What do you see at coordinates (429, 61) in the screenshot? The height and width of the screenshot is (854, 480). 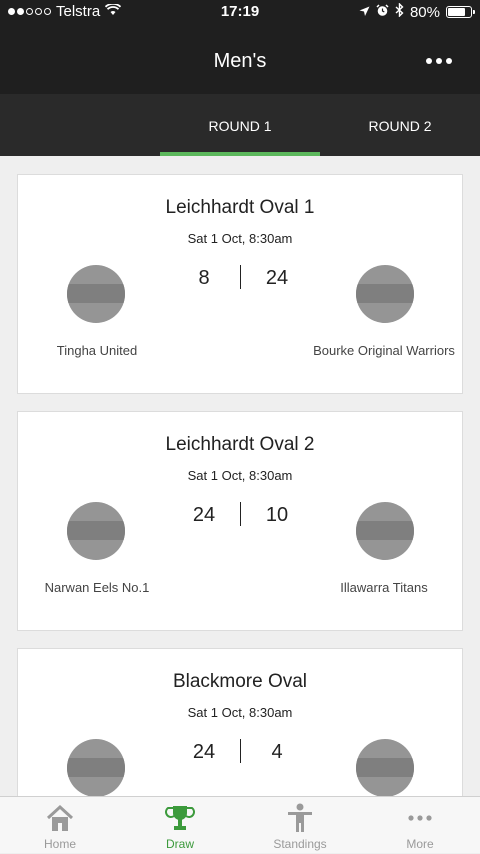 I see `ellipsis-icon` at bounding box center [429, 61].